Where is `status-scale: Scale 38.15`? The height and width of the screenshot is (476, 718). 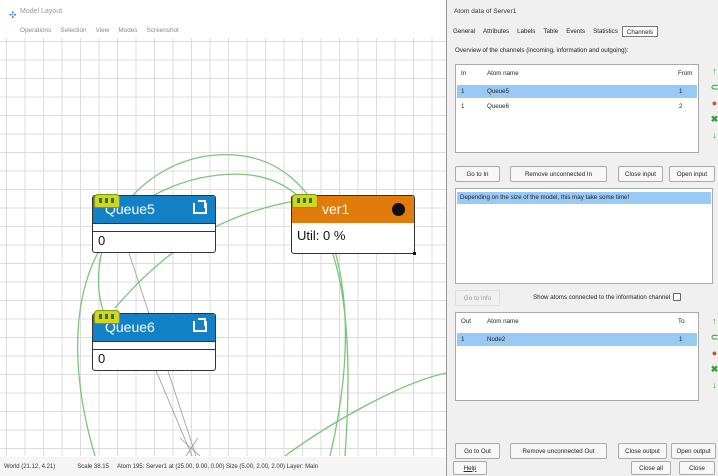
status-scale: Scale 38.15 is located at coordinates (93, 466).